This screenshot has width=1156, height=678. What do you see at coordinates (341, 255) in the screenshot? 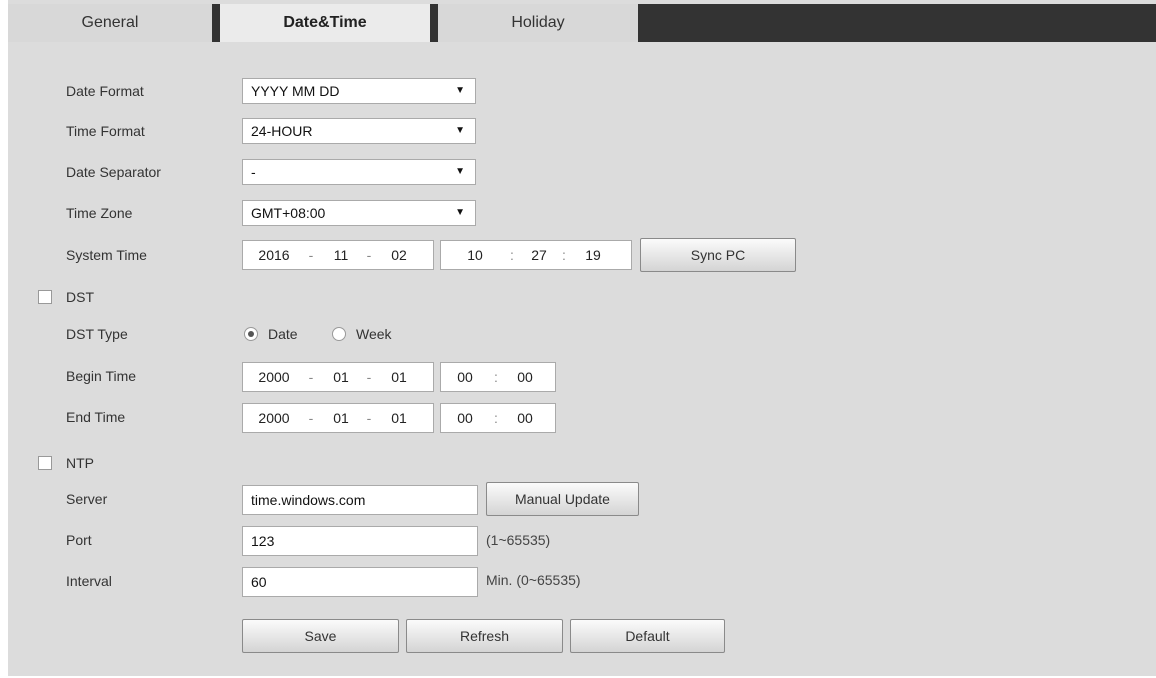
I see `month-field: 11` at bounding box center [341, 255].